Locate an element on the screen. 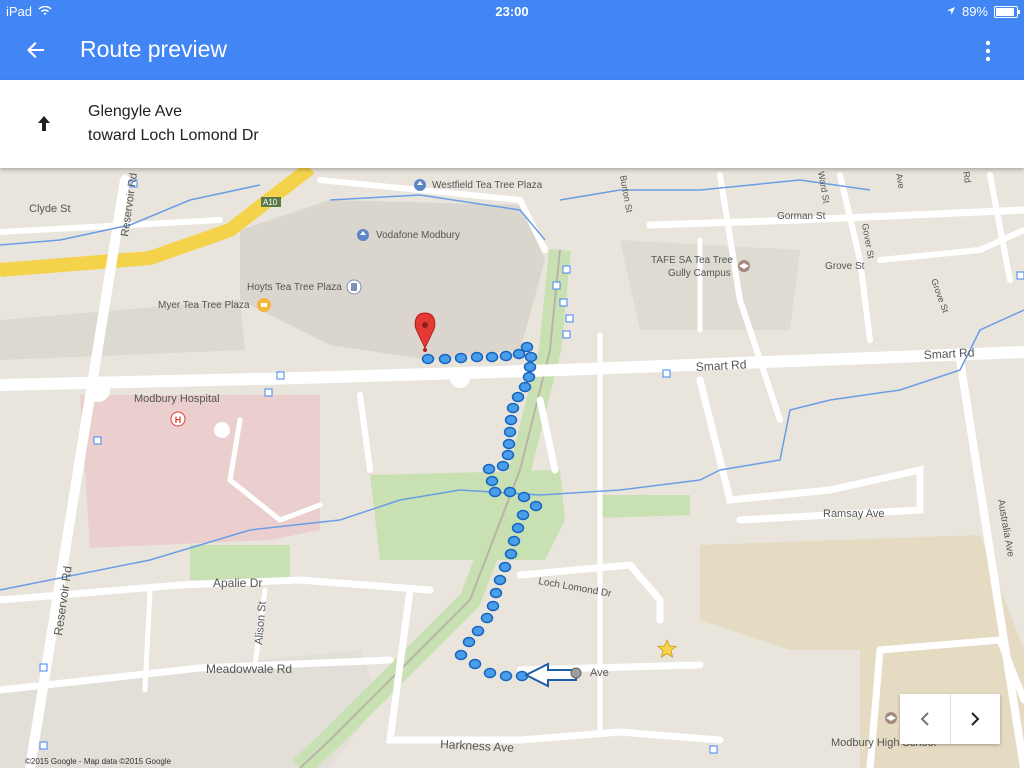 Image resolution: width=1024 pixels, height=768 pixels. map-label: Ave is located at coordinates (599, 673).